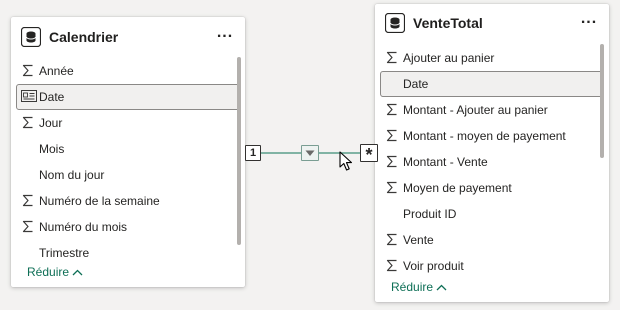 This screenshot has height=310, width=620. I want to click on triangle-down-icon, so click(310, 153).